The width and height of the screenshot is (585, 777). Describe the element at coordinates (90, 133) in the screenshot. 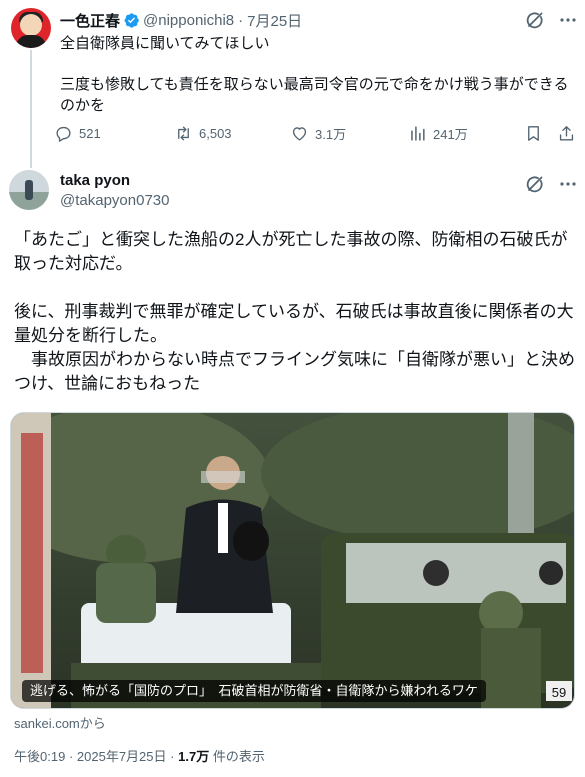

I see `reply-count: 521` at that location.